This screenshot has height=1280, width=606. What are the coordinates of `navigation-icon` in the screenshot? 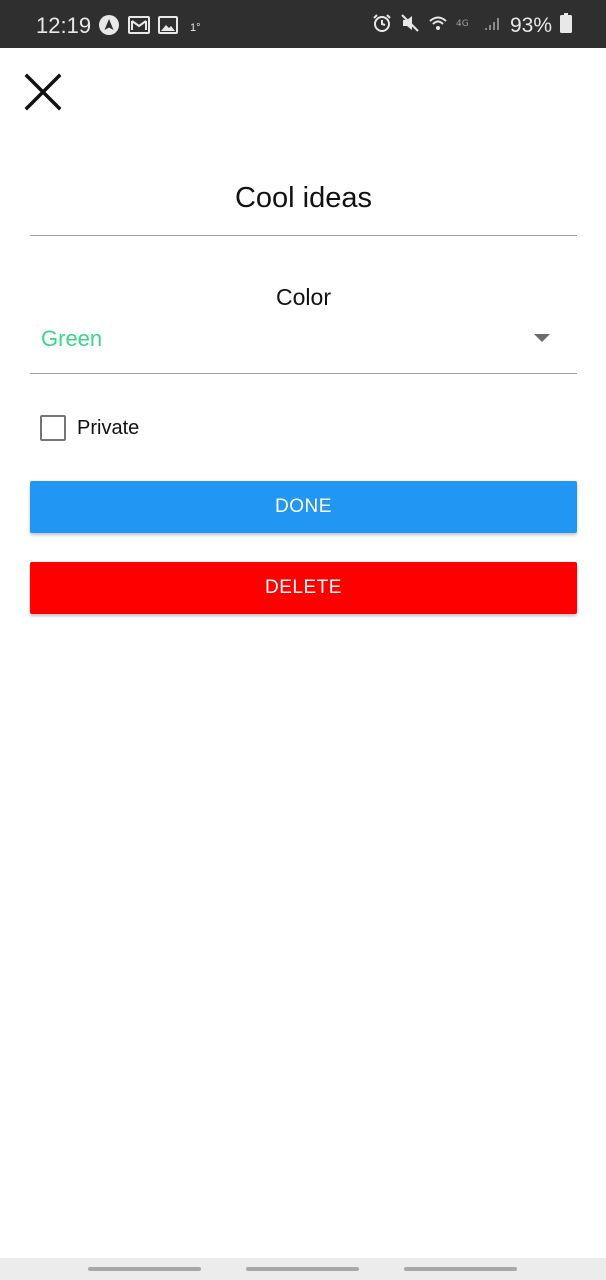 It's located at (109, 27).